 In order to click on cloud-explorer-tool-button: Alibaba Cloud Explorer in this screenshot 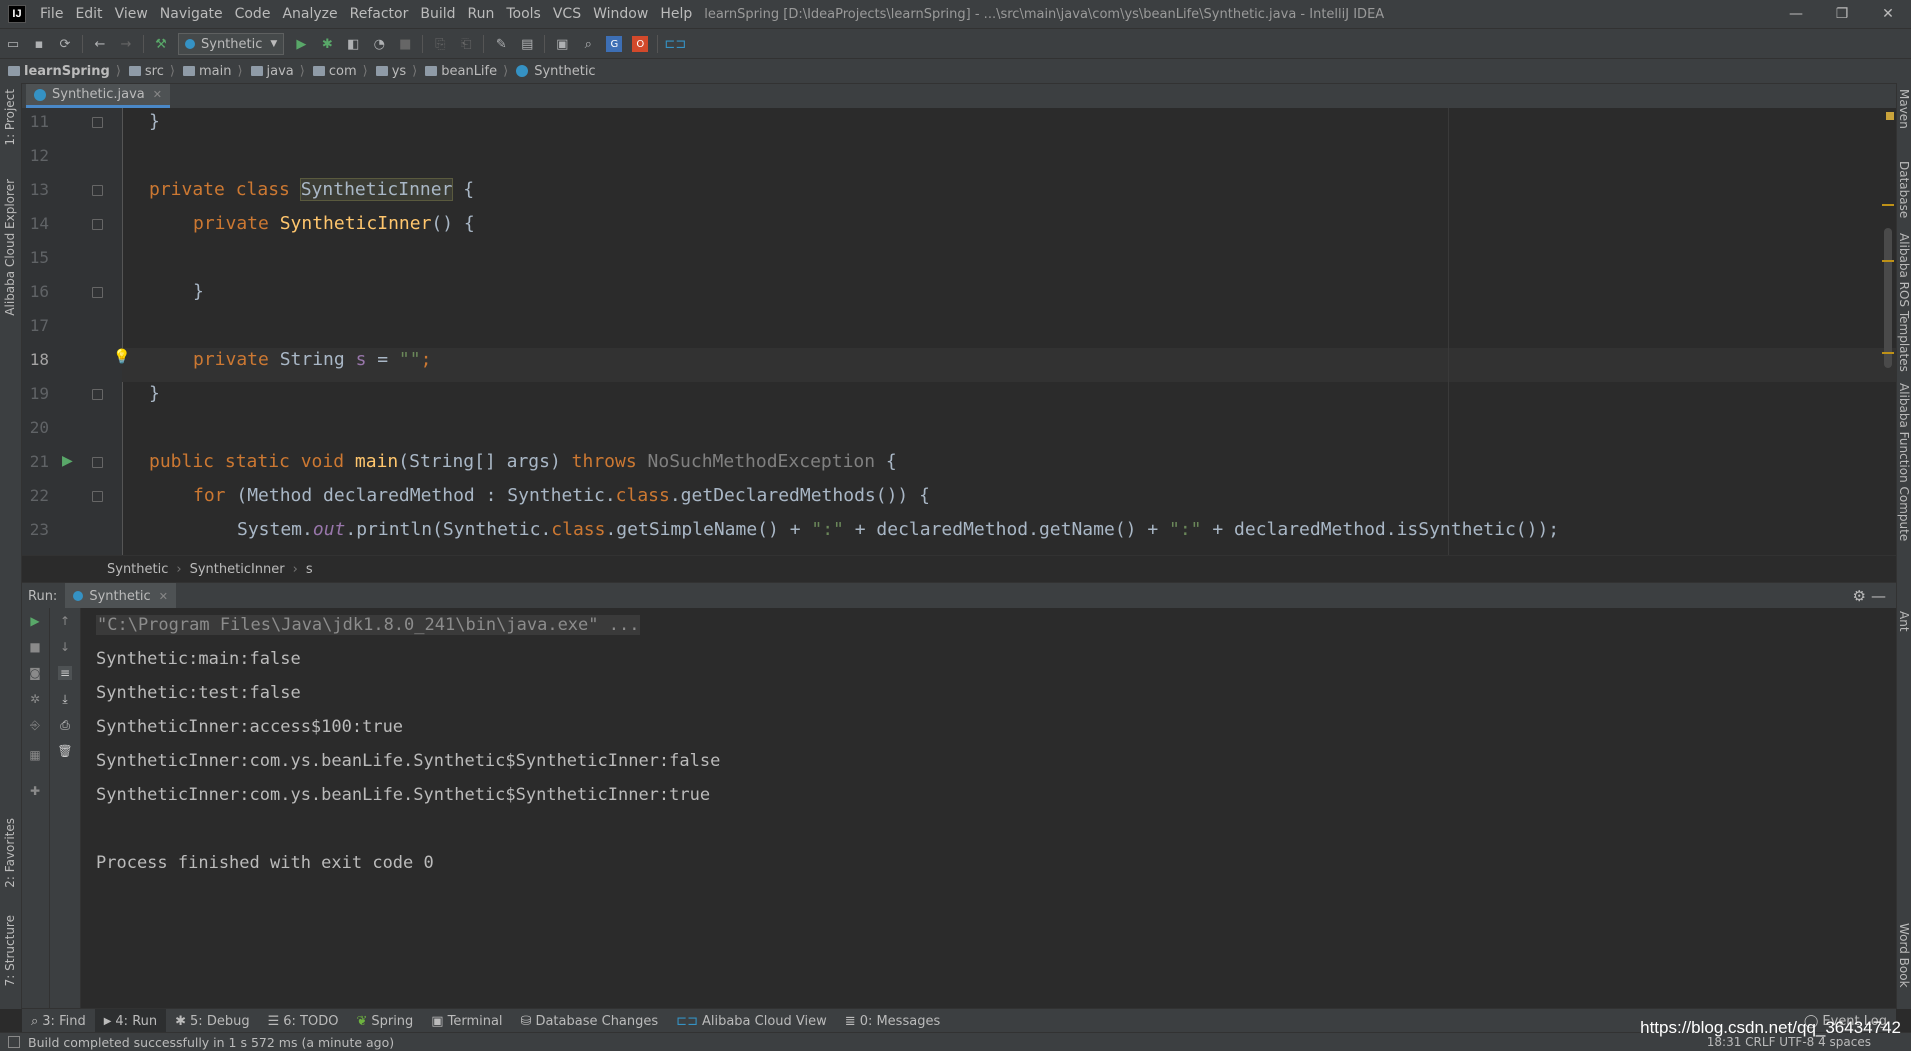, I will do `click(10, 247)`.